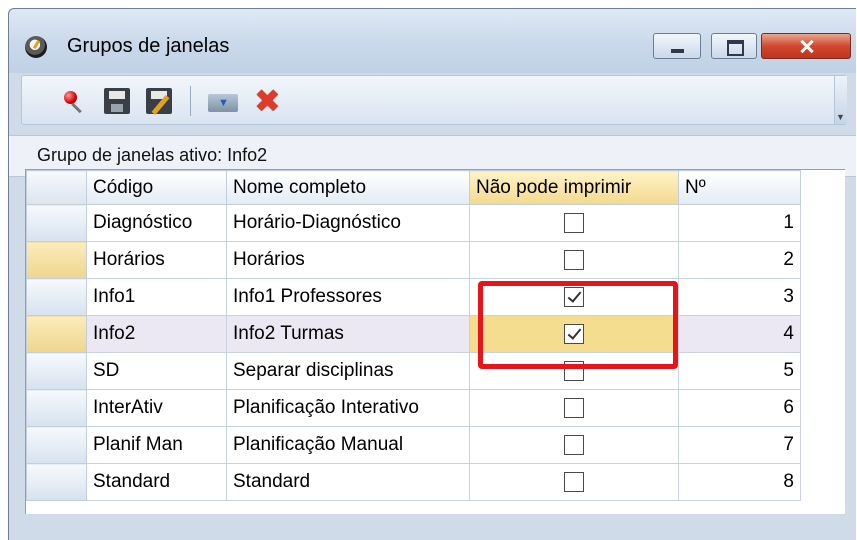  I want to click on highlight-box, so click(578, 325).